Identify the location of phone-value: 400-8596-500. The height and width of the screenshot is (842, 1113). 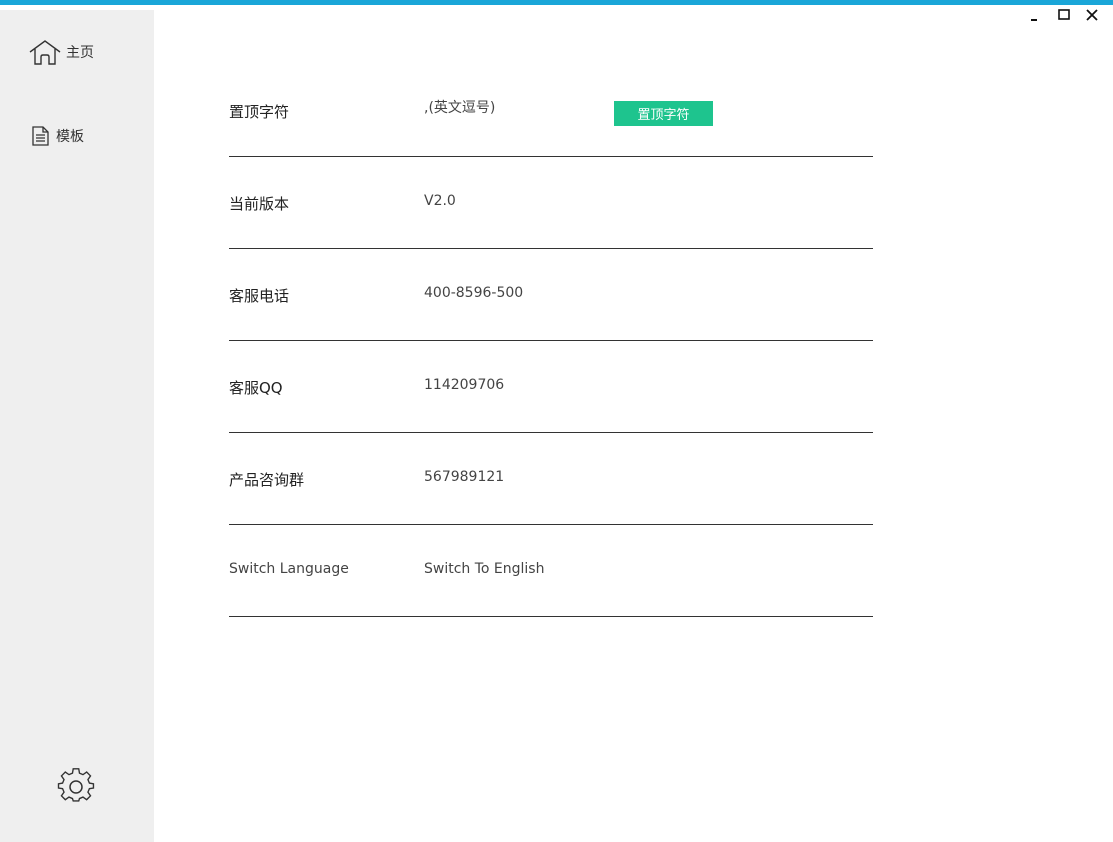
(474, 293).